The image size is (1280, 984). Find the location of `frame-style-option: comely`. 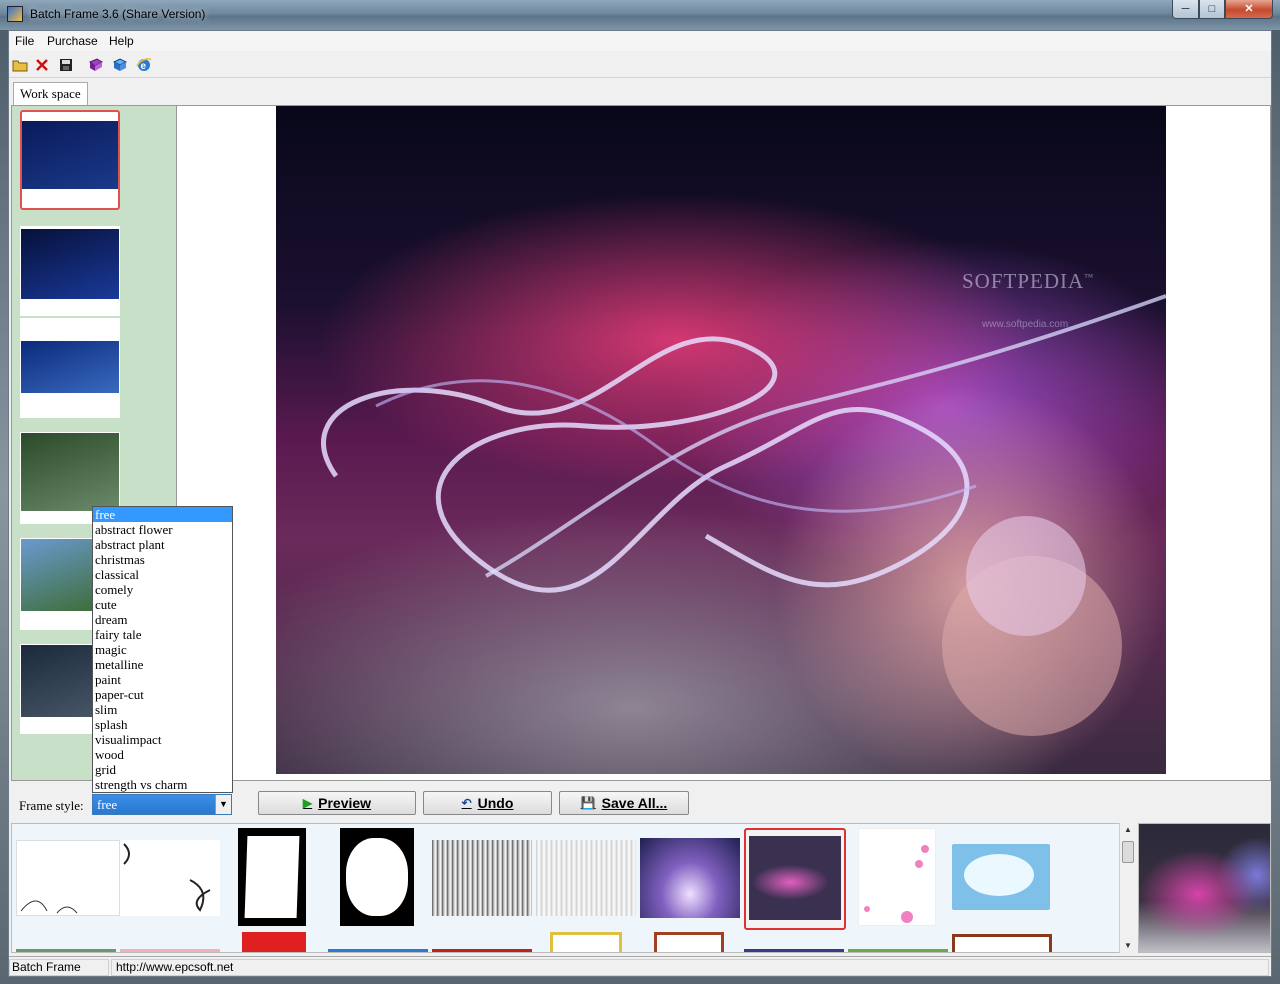

frame-style-option: comely is located at coordinates (162, 589).